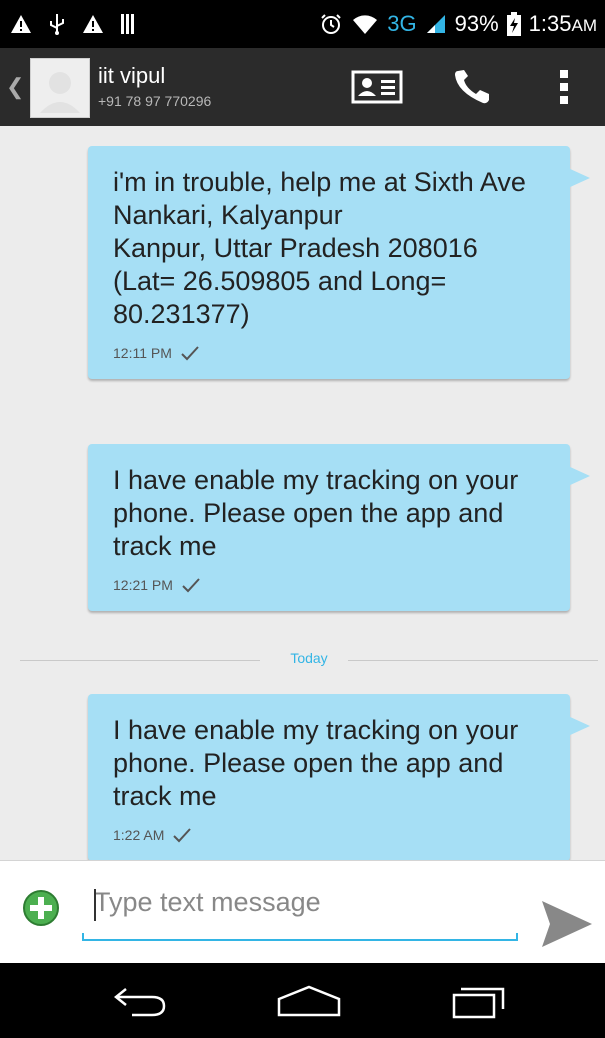  Describe the element at coordinates (365, 24) in the screenshot. I see `wifi-icon` at that location.